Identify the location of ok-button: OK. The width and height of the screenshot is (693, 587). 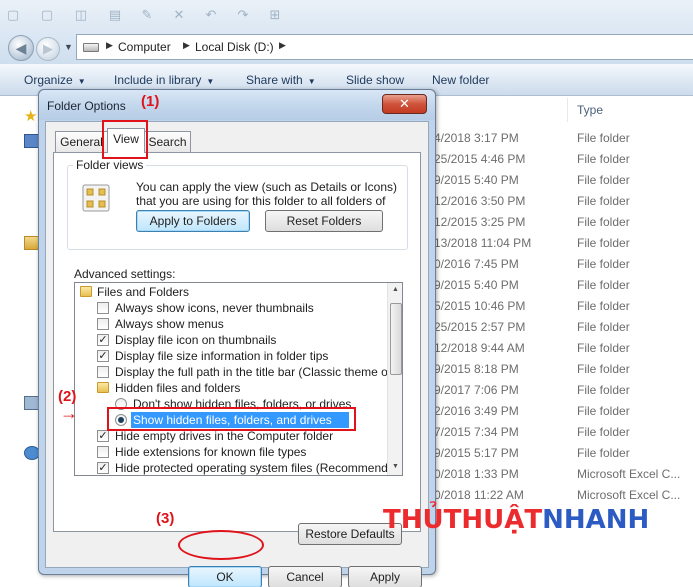
(225, 576).